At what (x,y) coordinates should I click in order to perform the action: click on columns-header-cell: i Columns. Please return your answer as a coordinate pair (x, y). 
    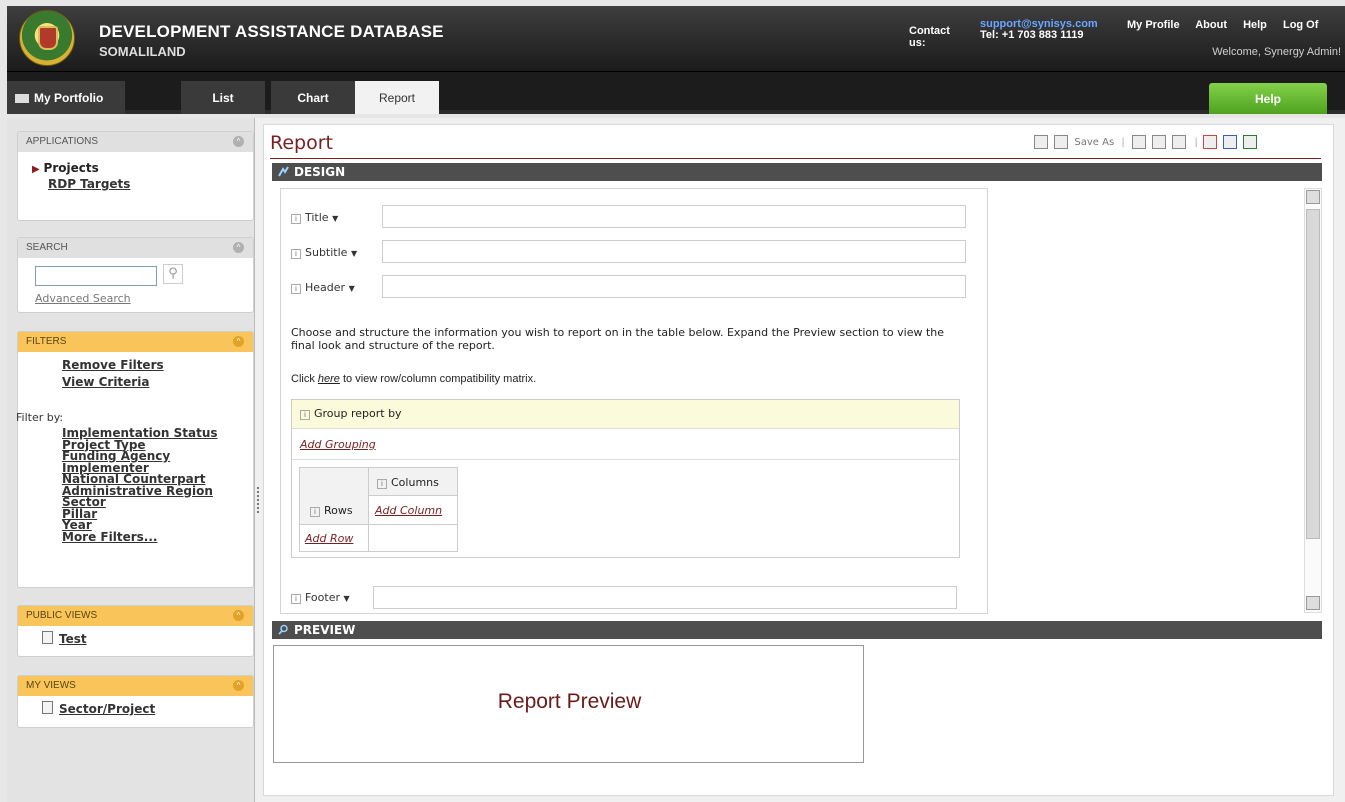
    Looking at the image, I should click on (413, 481).